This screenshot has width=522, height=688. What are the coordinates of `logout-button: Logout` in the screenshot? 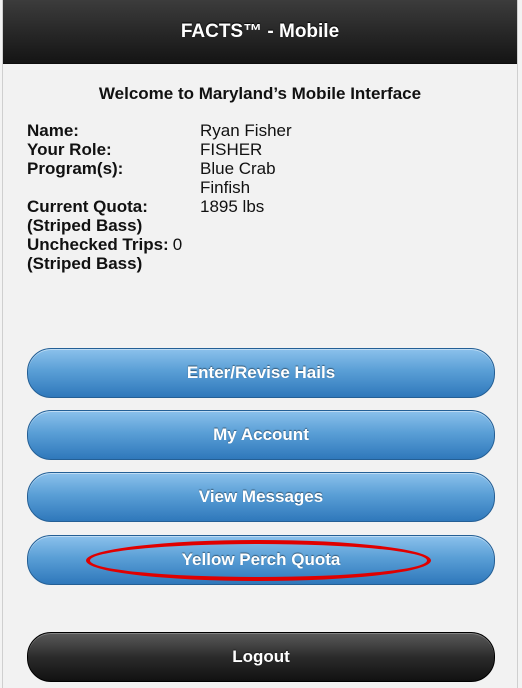 It's located at (261, 657).